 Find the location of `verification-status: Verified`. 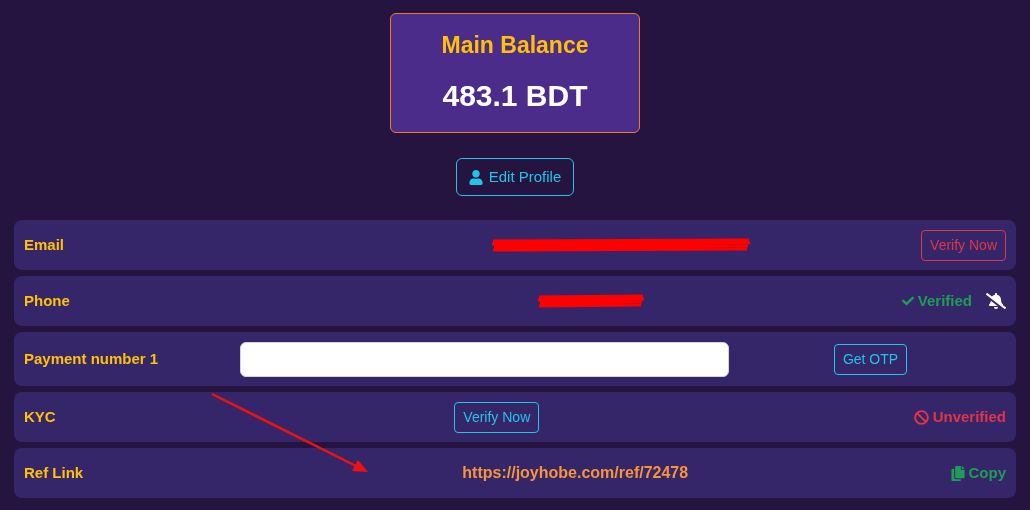

verification-status: Verified is located at coordinates (936, 301).